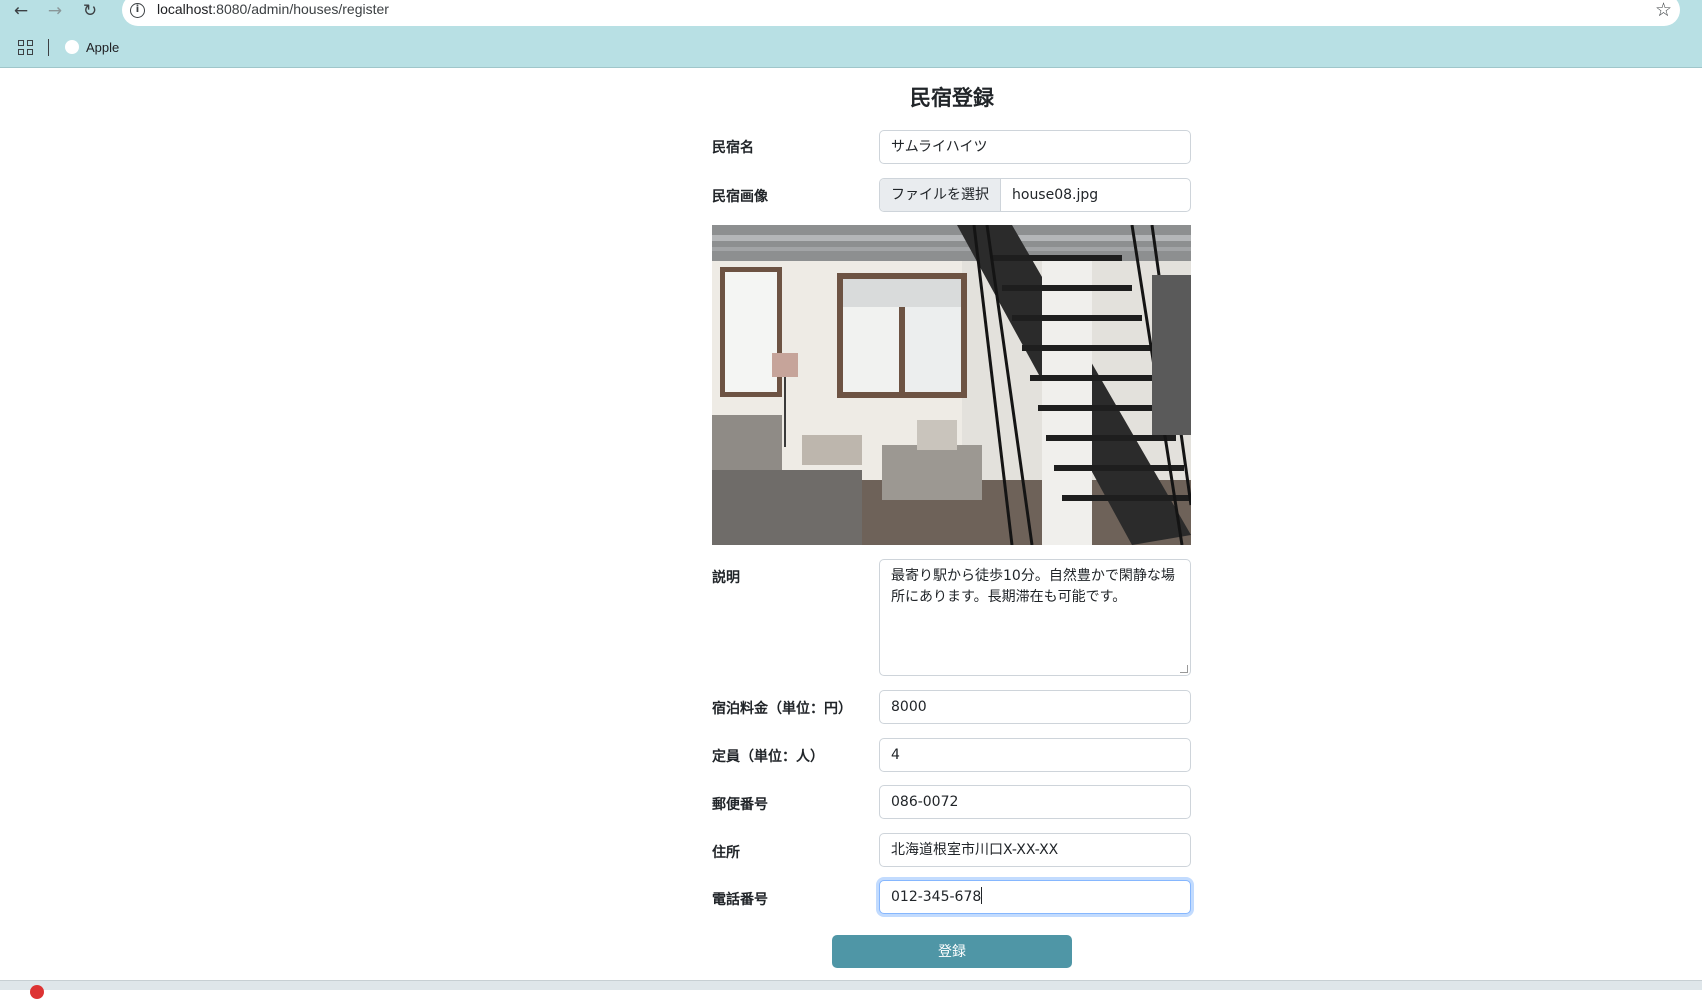 This screenshot has height=999, width=1702. I want to click on reload-icon: ↻, so click(90, 11).